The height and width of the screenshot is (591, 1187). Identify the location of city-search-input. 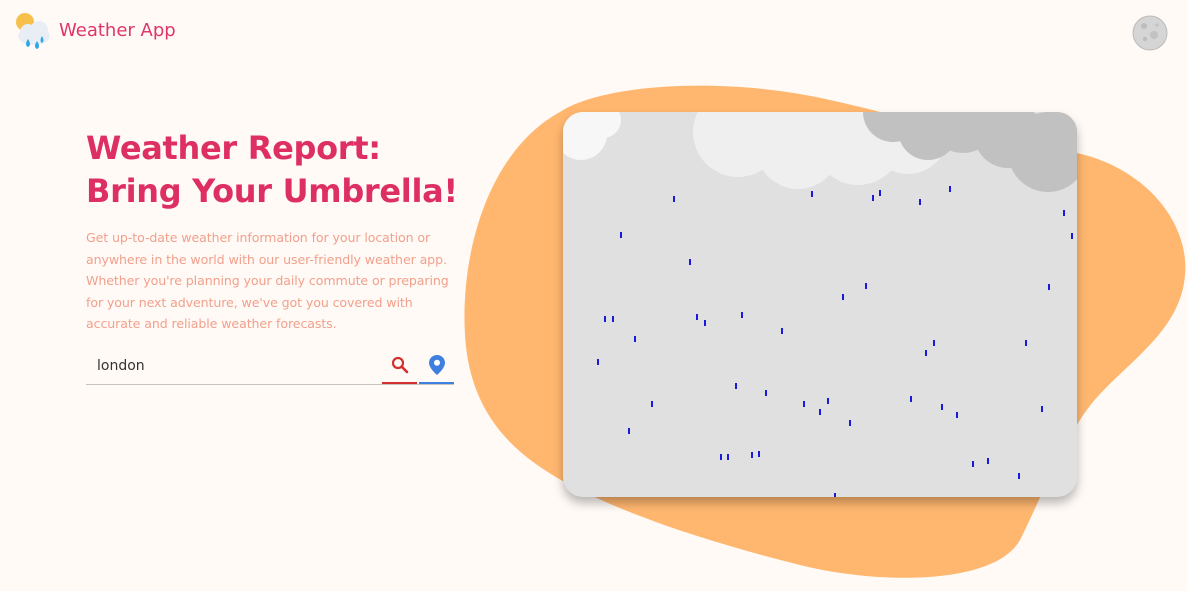
(231, 365).